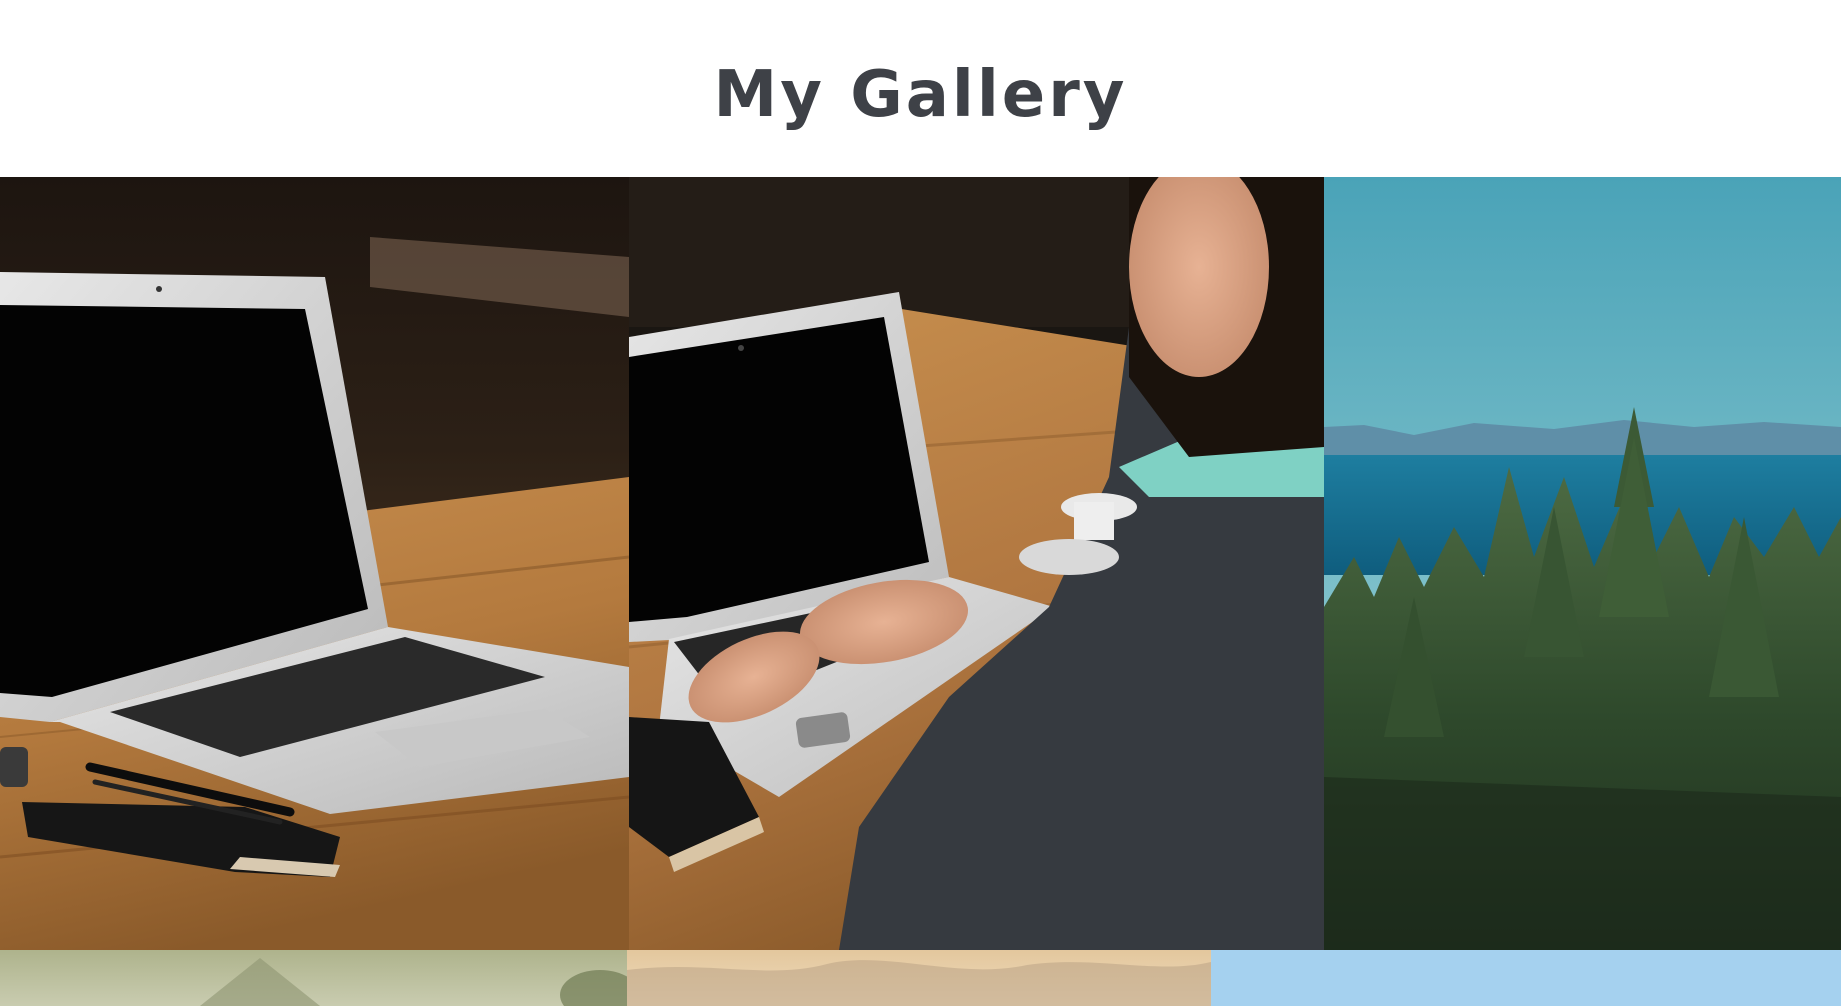 The image size is (1841, 1006). I want to click on gallery-photo-sunset-clouds, so click(919, 978).